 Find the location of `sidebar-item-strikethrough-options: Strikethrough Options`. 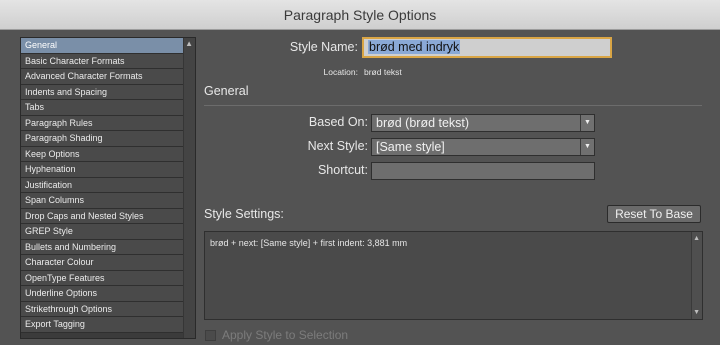

sidebar-item-strikethrough-options: Strikethrough Options is located at coordinates (102, 309).